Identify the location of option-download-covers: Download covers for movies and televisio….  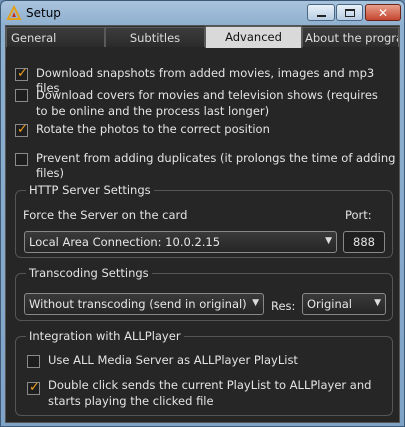
(202, 103).